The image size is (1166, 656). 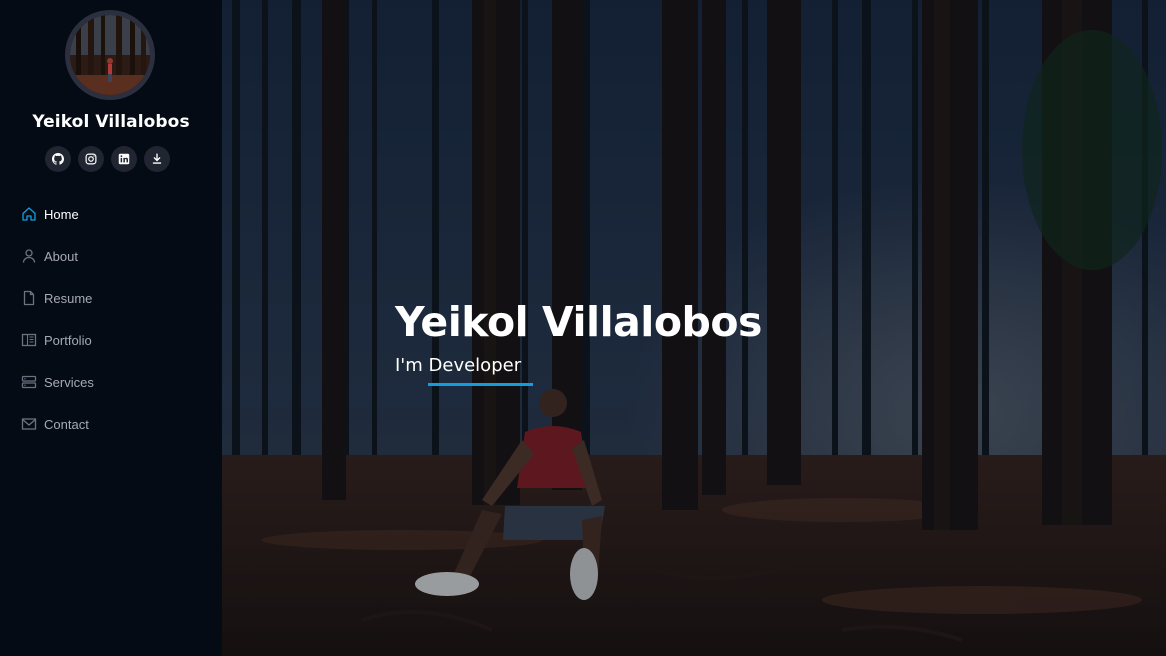 What do you see at coordinates (458, 365) in the screenshot?
I see `hero-subtitle: I'm Developer` at bounding box center [458, 365].